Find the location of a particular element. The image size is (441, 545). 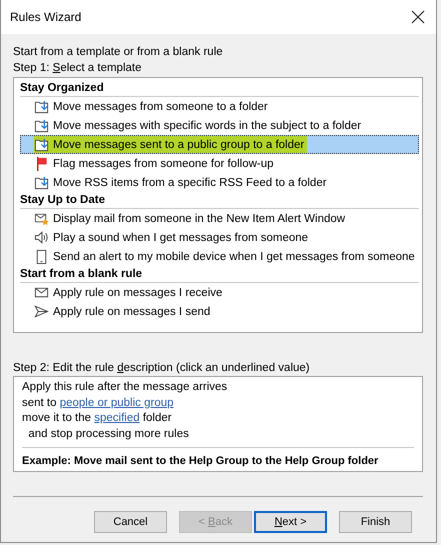

template-item: Move messages from someone to a folder is located at coordinates (219, 106).